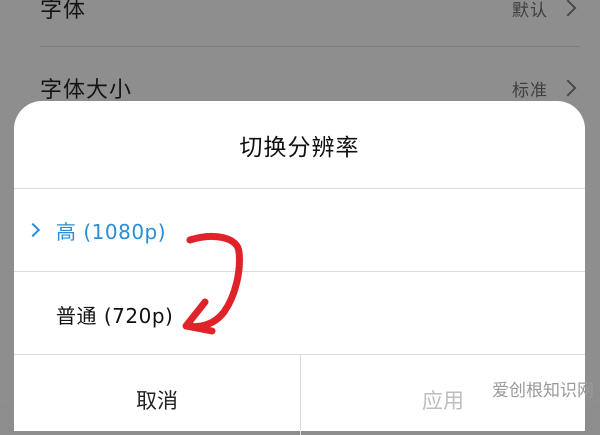 This screenshot has height=435, width=600. What do you see at coordinates (530, 10) in the screenshot?
I see `settings-row-value: 默认` at bounding box center [530, 10].